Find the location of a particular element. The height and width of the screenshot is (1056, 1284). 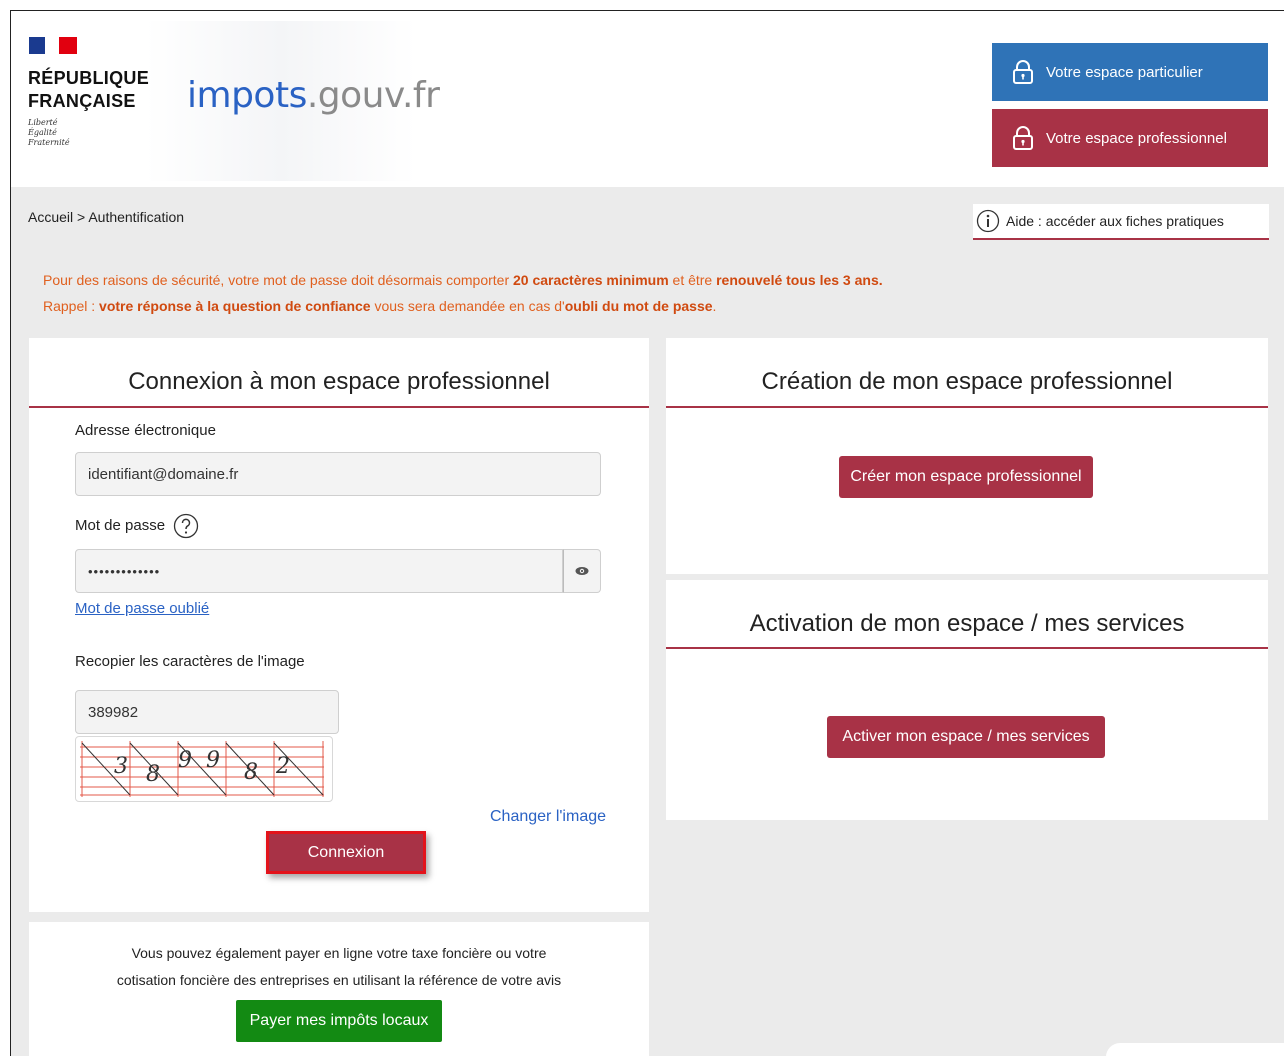

captcha-graphic: 3 8 9 9 8 2 is located at coordinates (202, 769).